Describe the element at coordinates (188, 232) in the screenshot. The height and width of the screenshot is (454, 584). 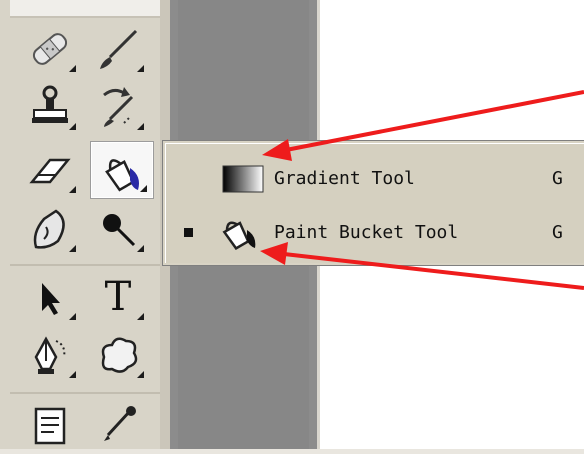
I see `selected-bullet-icon` at that location.